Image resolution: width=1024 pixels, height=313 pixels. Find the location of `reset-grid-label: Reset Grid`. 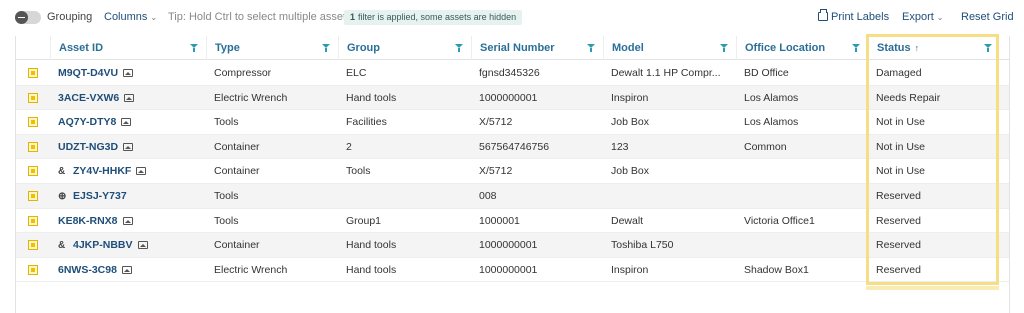

reset-grid-label: Reset Grid is located at coordinates (987, 17).